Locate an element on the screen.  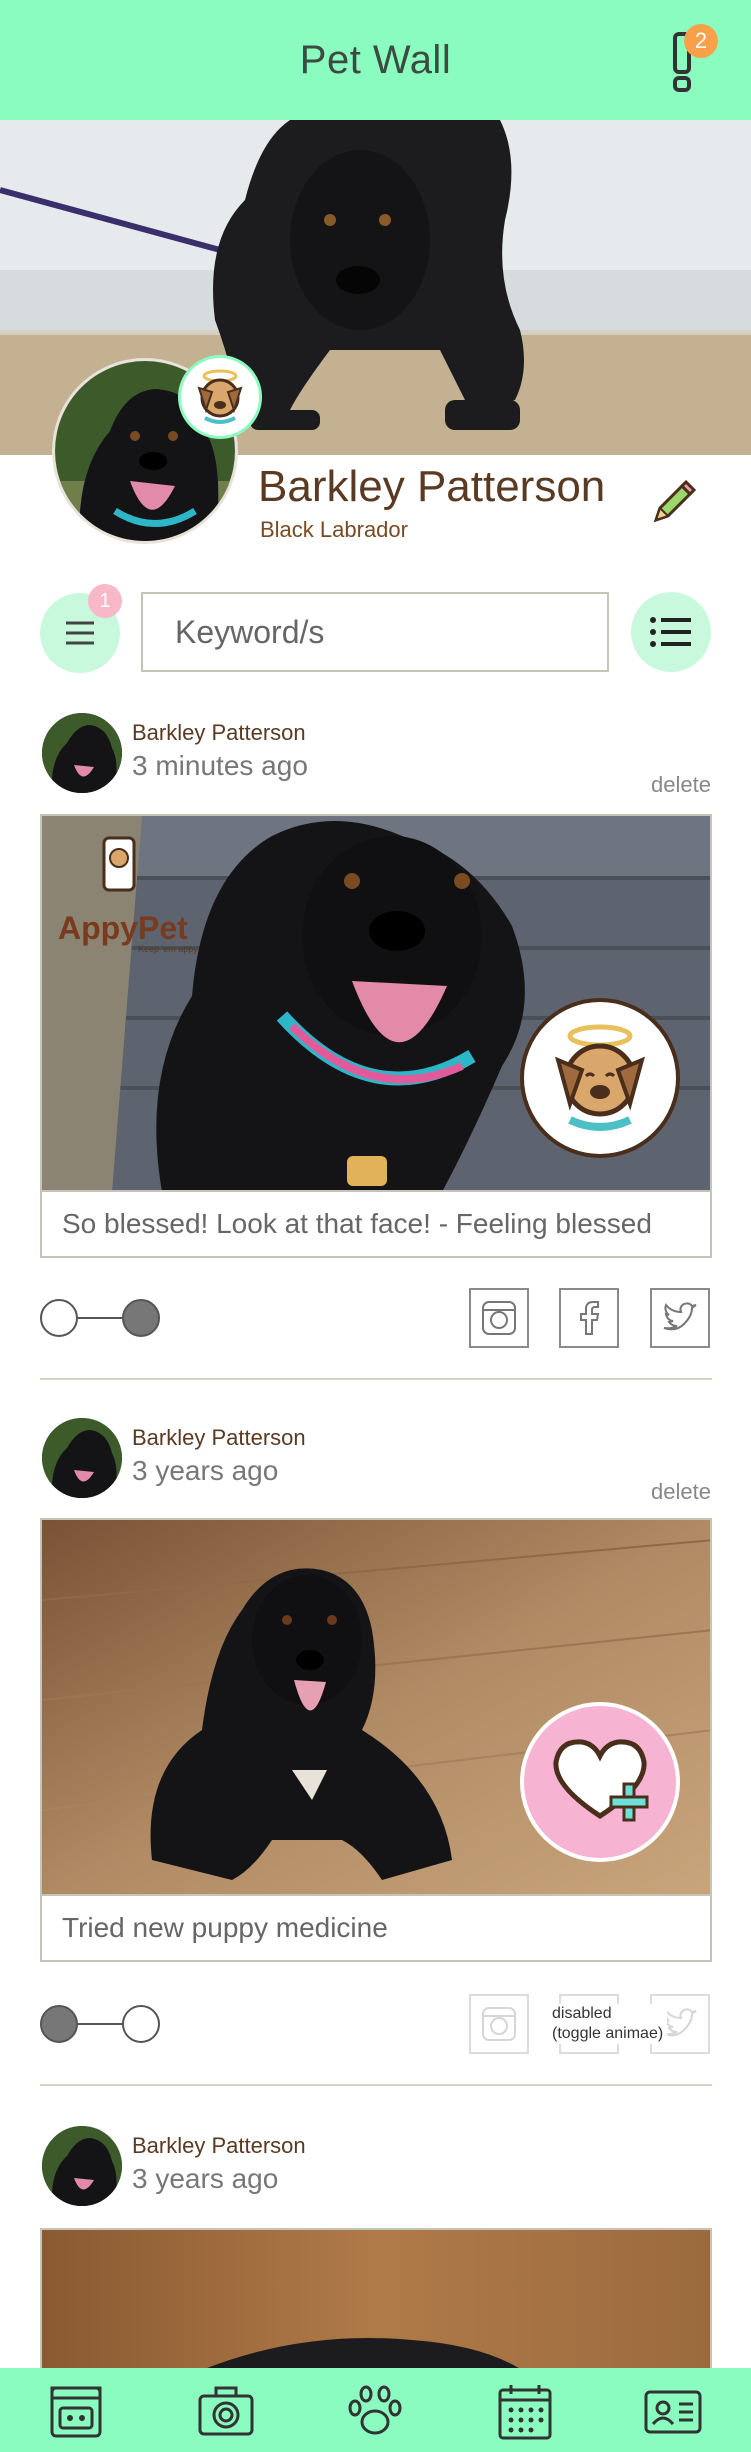
list-view-button is located at coordinates (671, 632).